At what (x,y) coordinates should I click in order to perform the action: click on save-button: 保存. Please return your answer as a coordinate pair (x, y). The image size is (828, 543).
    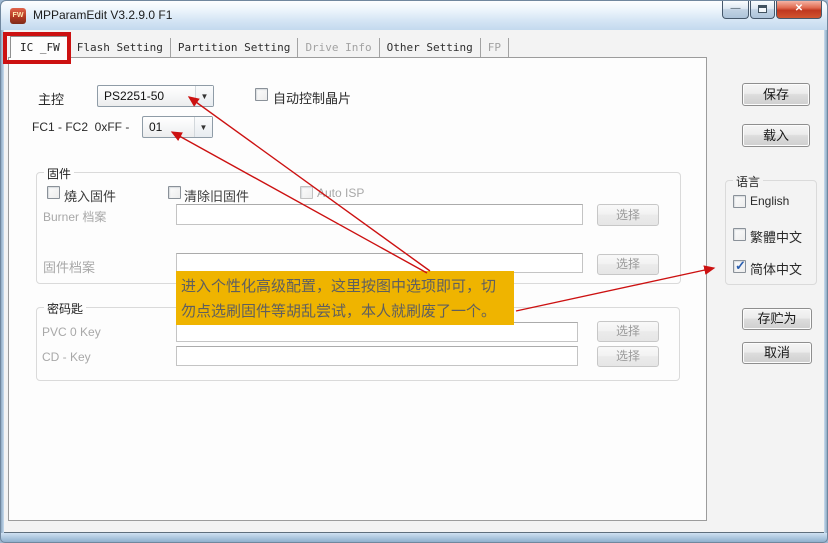
    Looking at the image, I should click on (776, 94).